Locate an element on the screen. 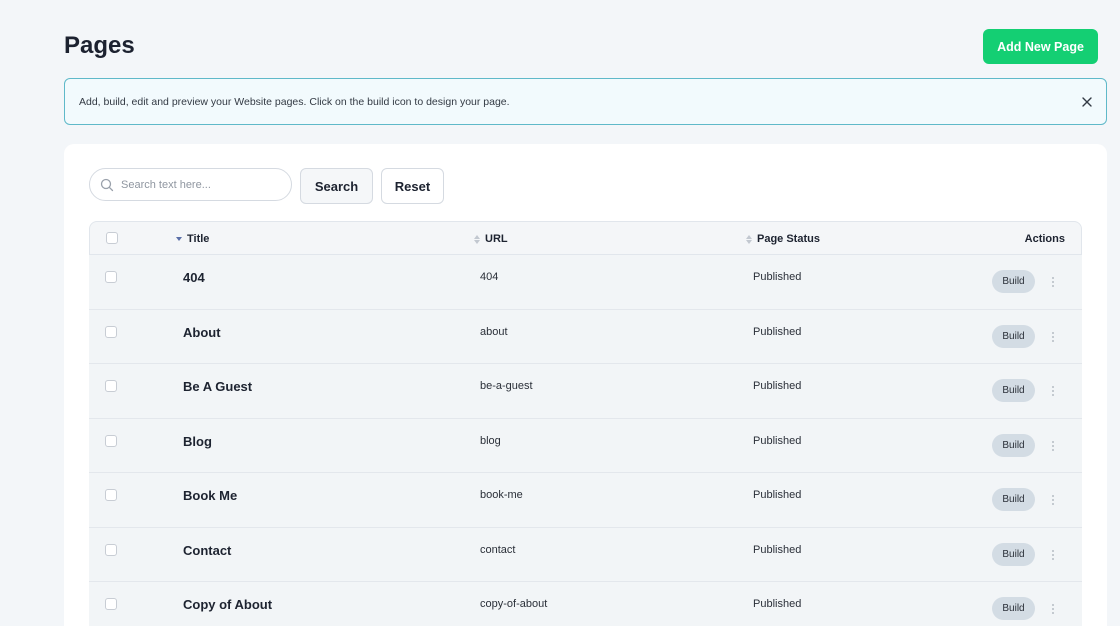  column-title-label: Title is located at coordinates (198, 239).